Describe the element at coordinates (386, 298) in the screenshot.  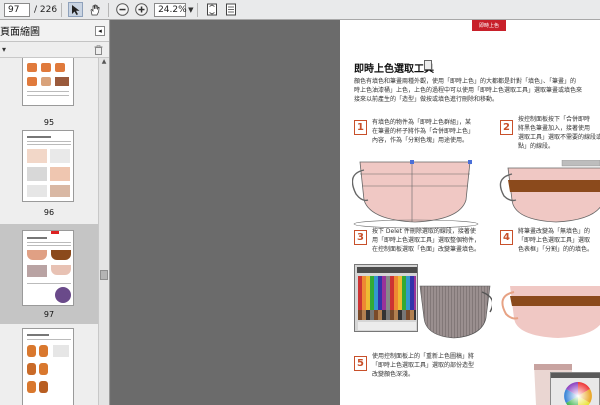
I see `swatches-panel-illustration` at that location.